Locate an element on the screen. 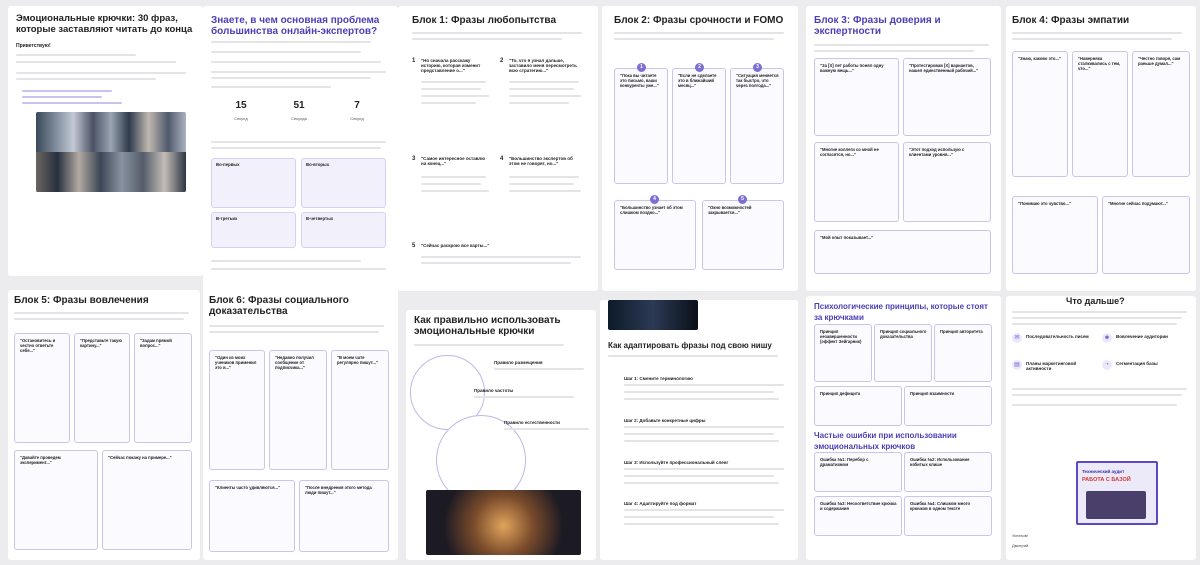 The width and height of the screenshot is (1200, 565). next-title: Что дальше? is located at coordinates (1095, 301).